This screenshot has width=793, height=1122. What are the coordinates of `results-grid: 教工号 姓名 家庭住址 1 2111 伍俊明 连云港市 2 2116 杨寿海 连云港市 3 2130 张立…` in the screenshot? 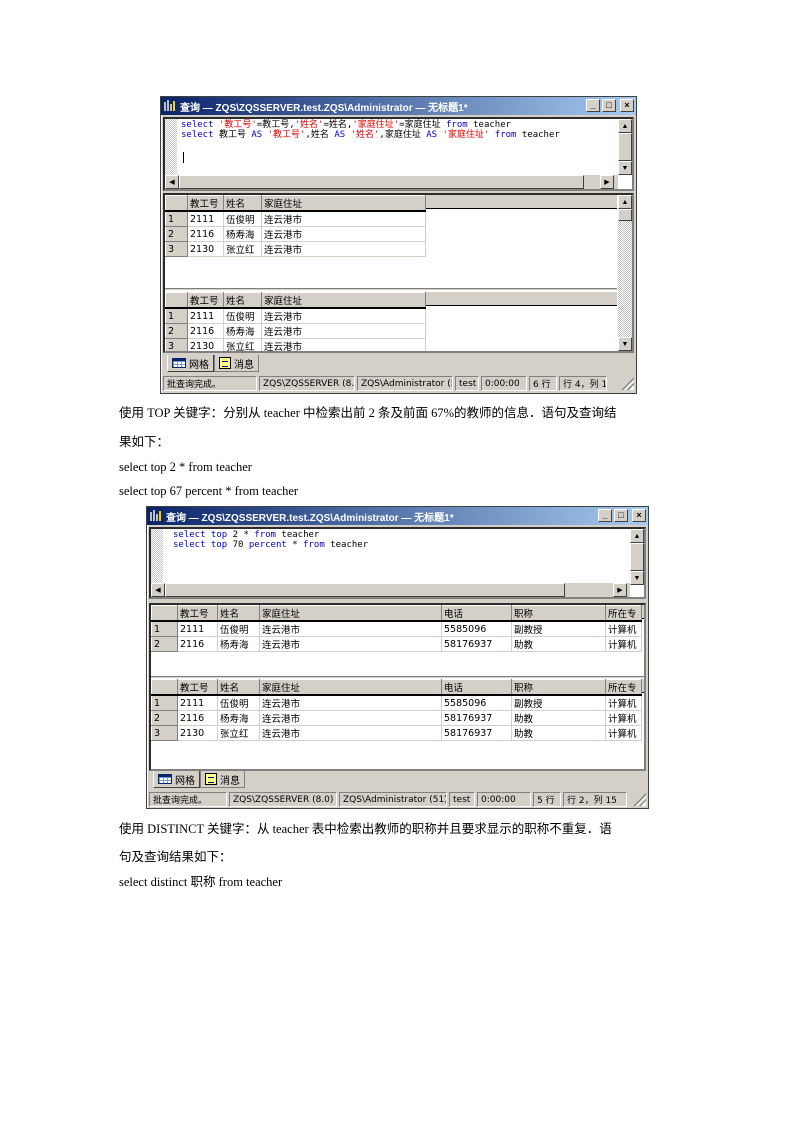 It's located at (398, 273).